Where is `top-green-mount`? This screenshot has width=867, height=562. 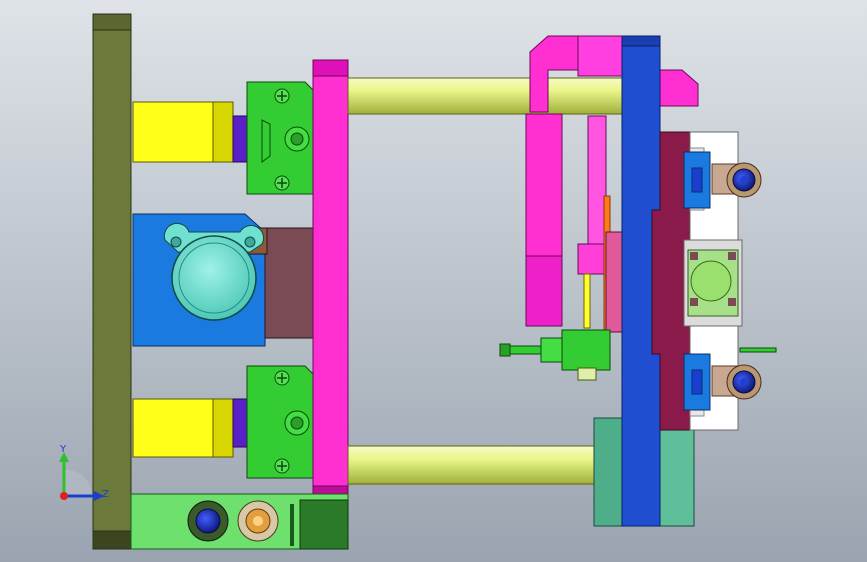
top-green-mount is located at coordinates (280, 138).